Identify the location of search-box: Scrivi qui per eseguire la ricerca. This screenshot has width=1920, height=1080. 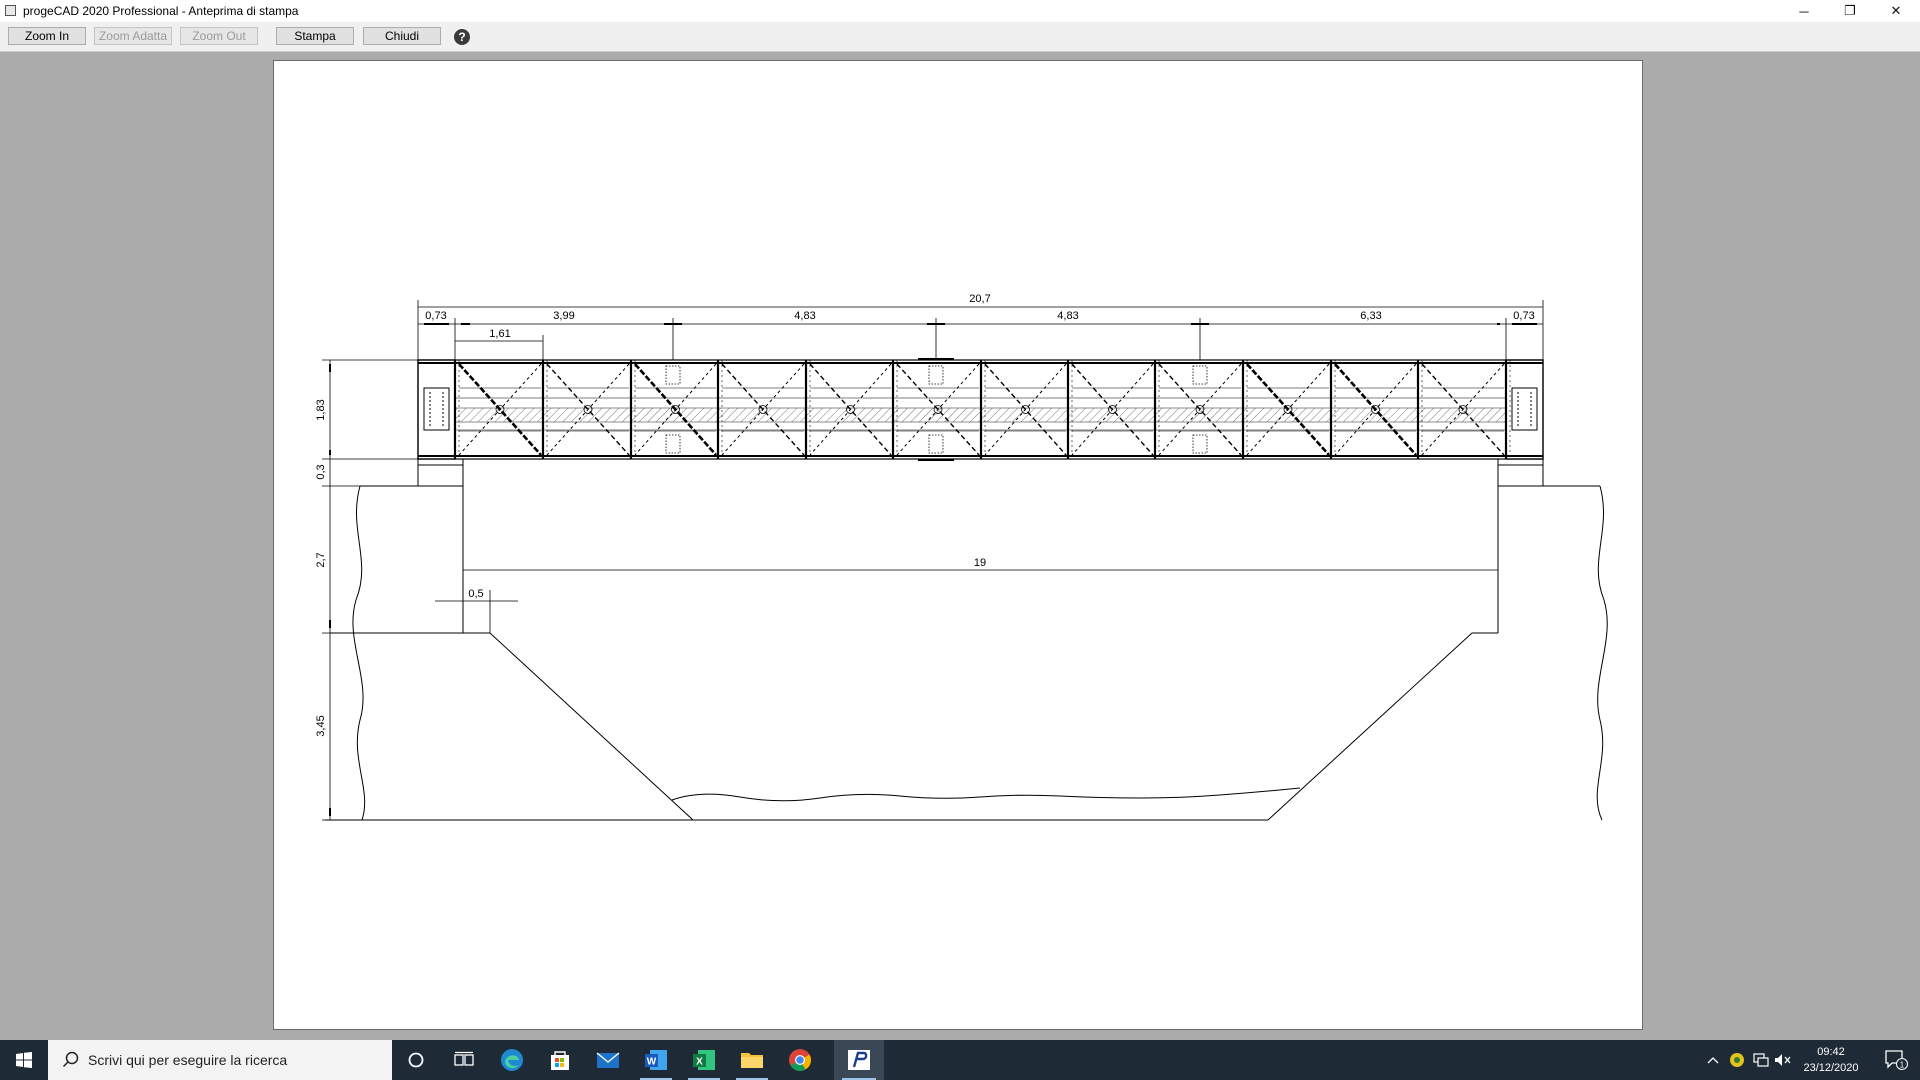
(220, 1060).